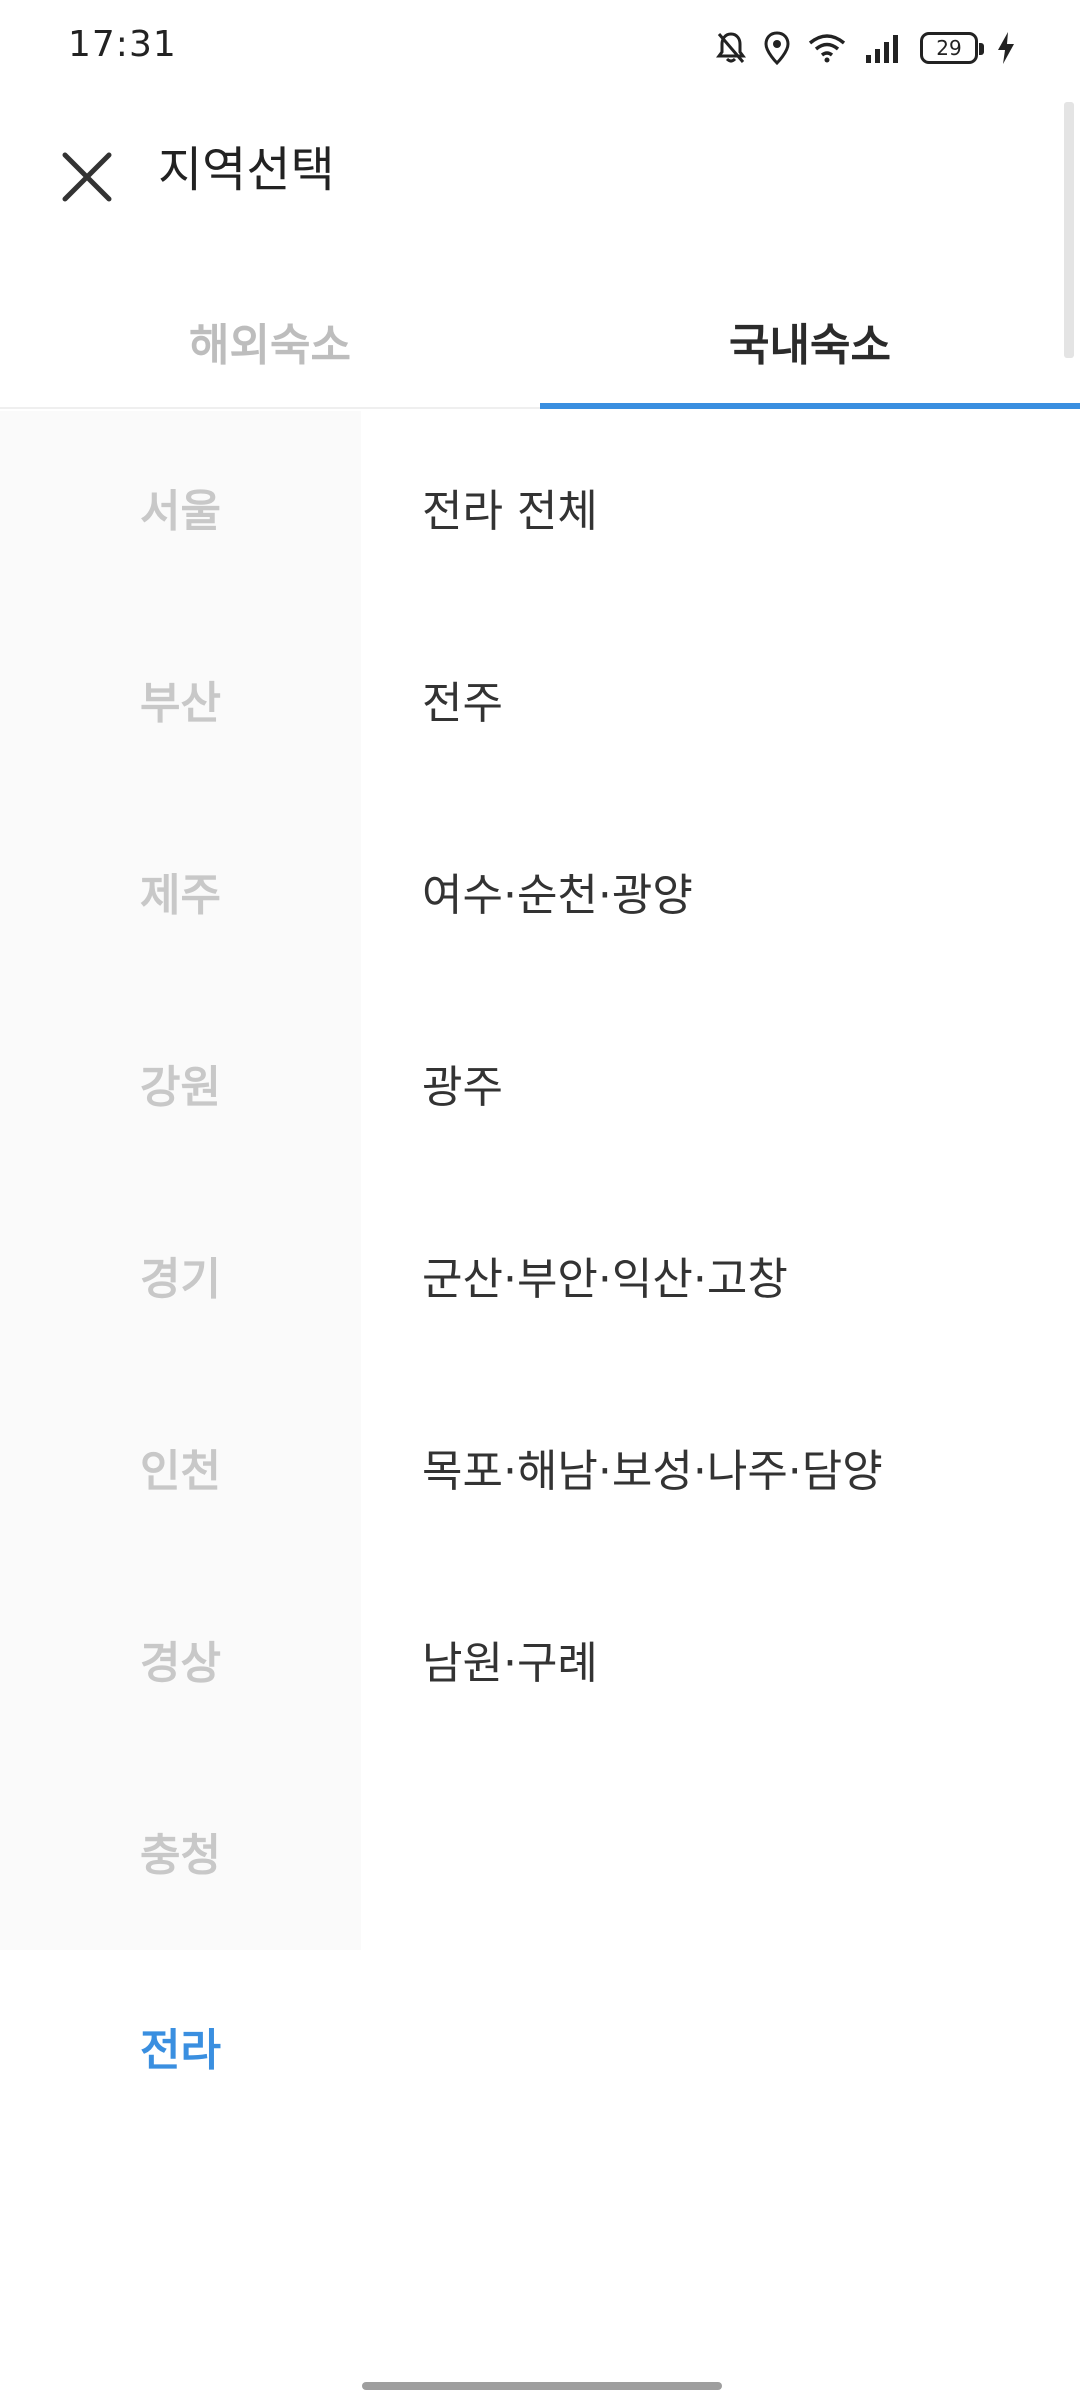 This screenshot has height=2400, width=1080. What do you see at coordinates (180, 1659) in the screenshot?
I see `region-item-gyeongsang: 경상` at bounding box center [180, 1659].